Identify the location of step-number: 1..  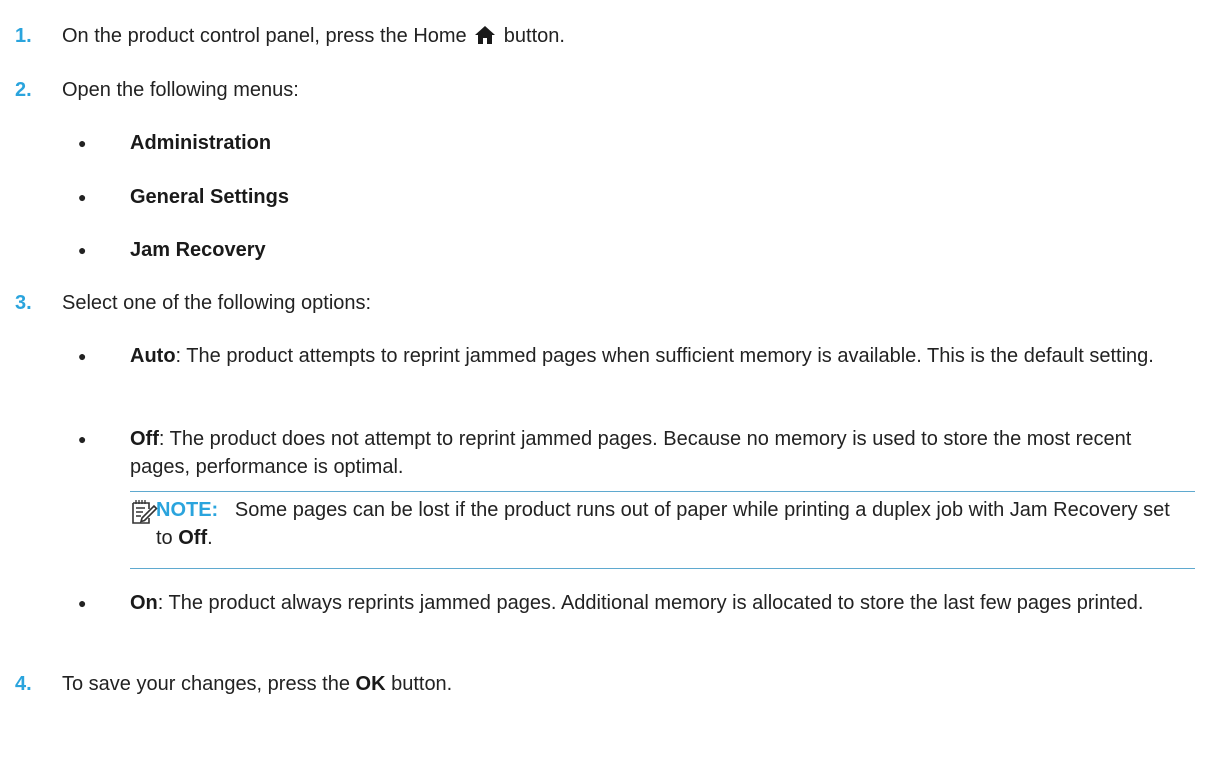
(23, 36).